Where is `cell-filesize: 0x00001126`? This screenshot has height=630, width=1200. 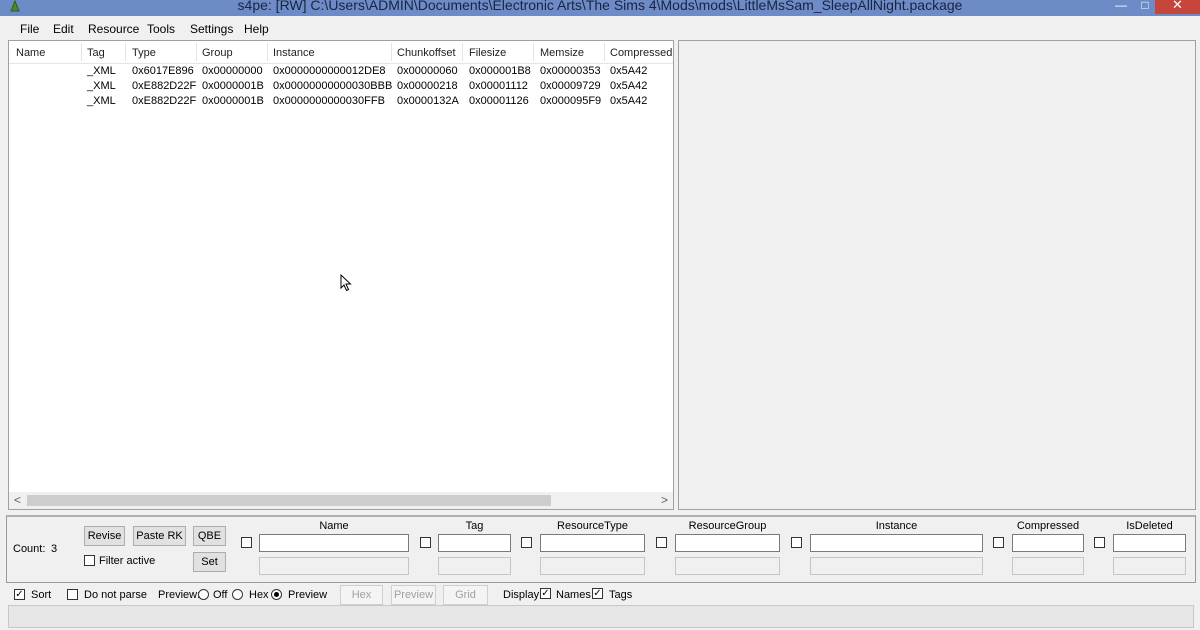 cell-filesize: 0x00001126 is located at coordinates (499, 101).